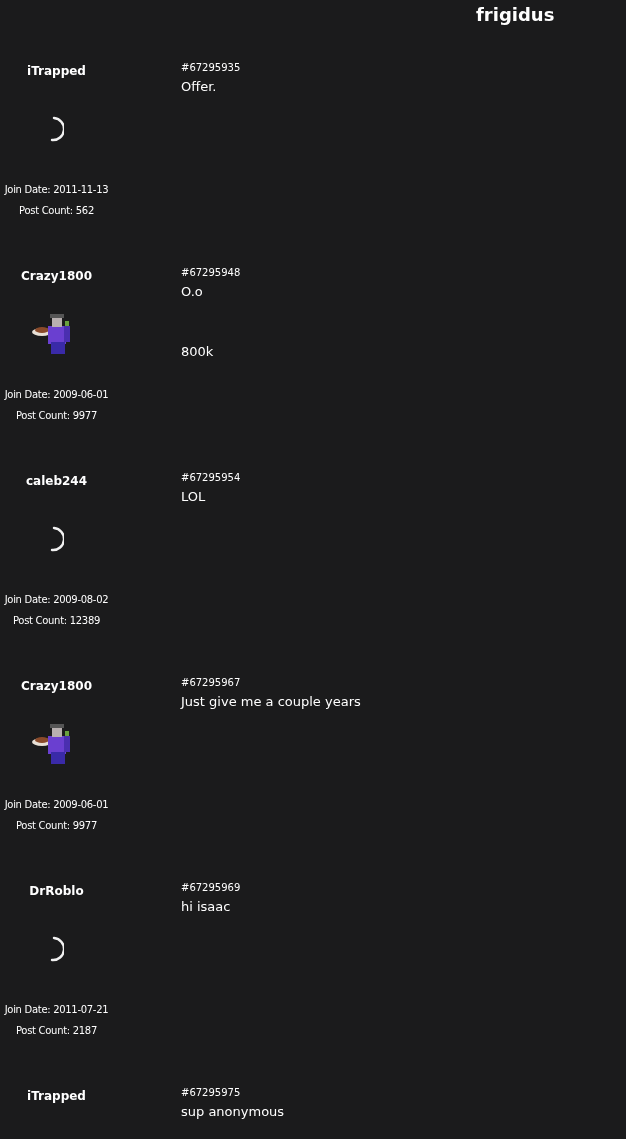 This screenshot has height=1139, width=626. I want to click on post-text: LOL, so click(194, 497).